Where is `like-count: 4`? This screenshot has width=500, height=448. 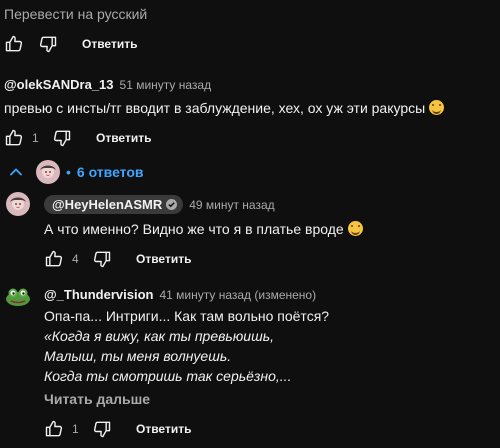
like-count: 4 is located at coordinates (75, 259).